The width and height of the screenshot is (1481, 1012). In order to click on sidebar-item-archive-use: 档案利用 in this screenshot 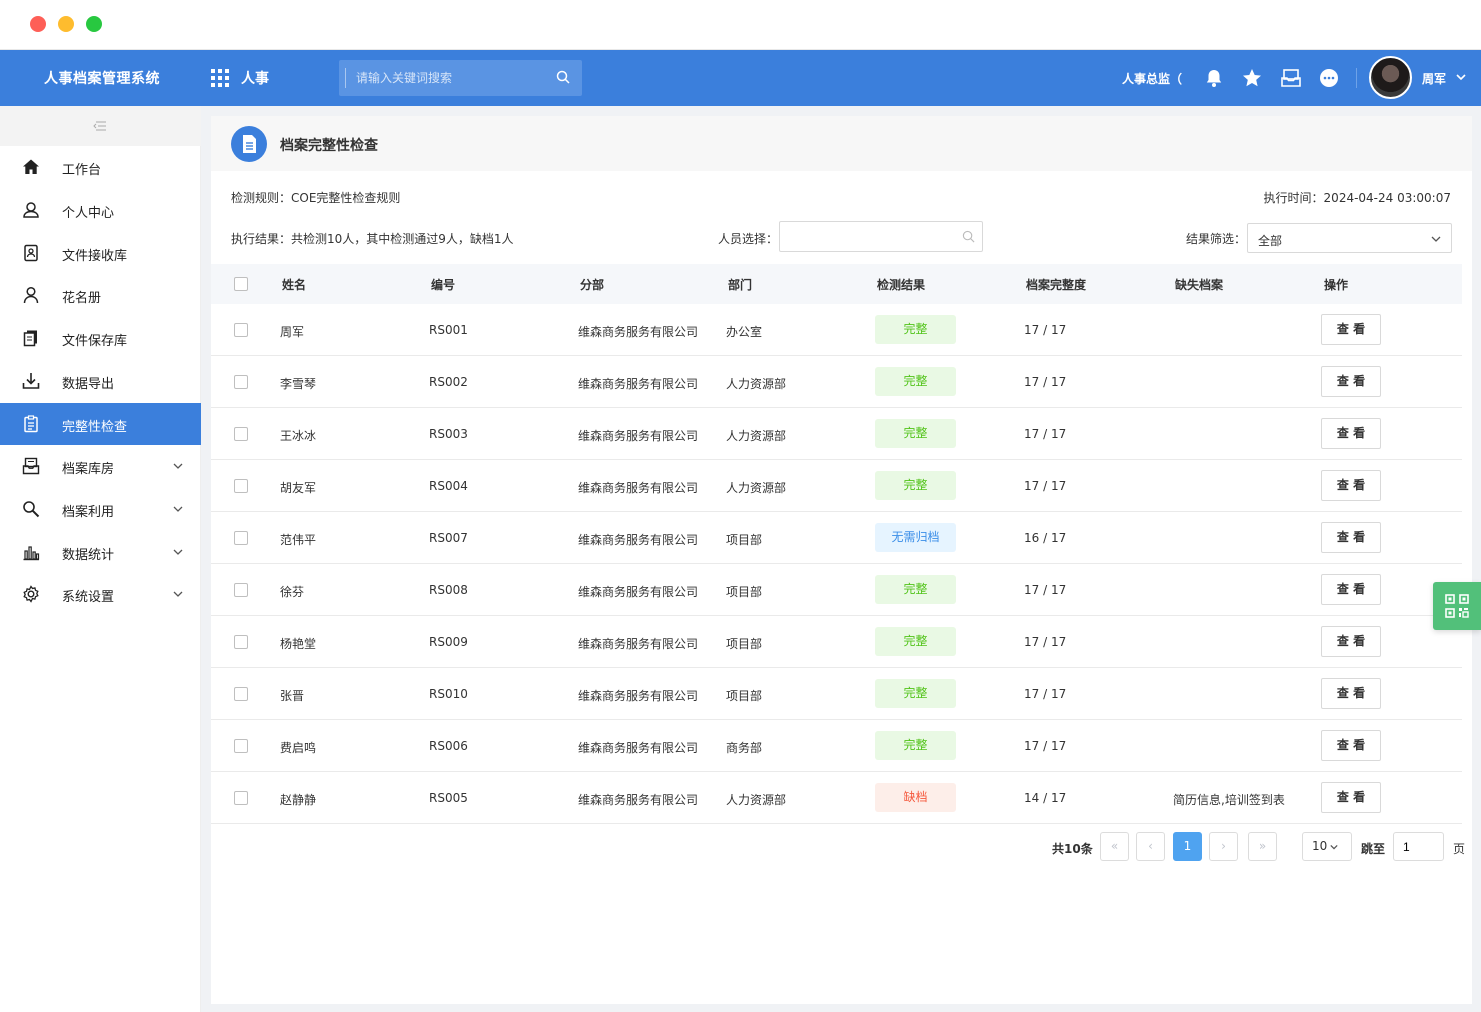, I will do `click(100, 509)`.